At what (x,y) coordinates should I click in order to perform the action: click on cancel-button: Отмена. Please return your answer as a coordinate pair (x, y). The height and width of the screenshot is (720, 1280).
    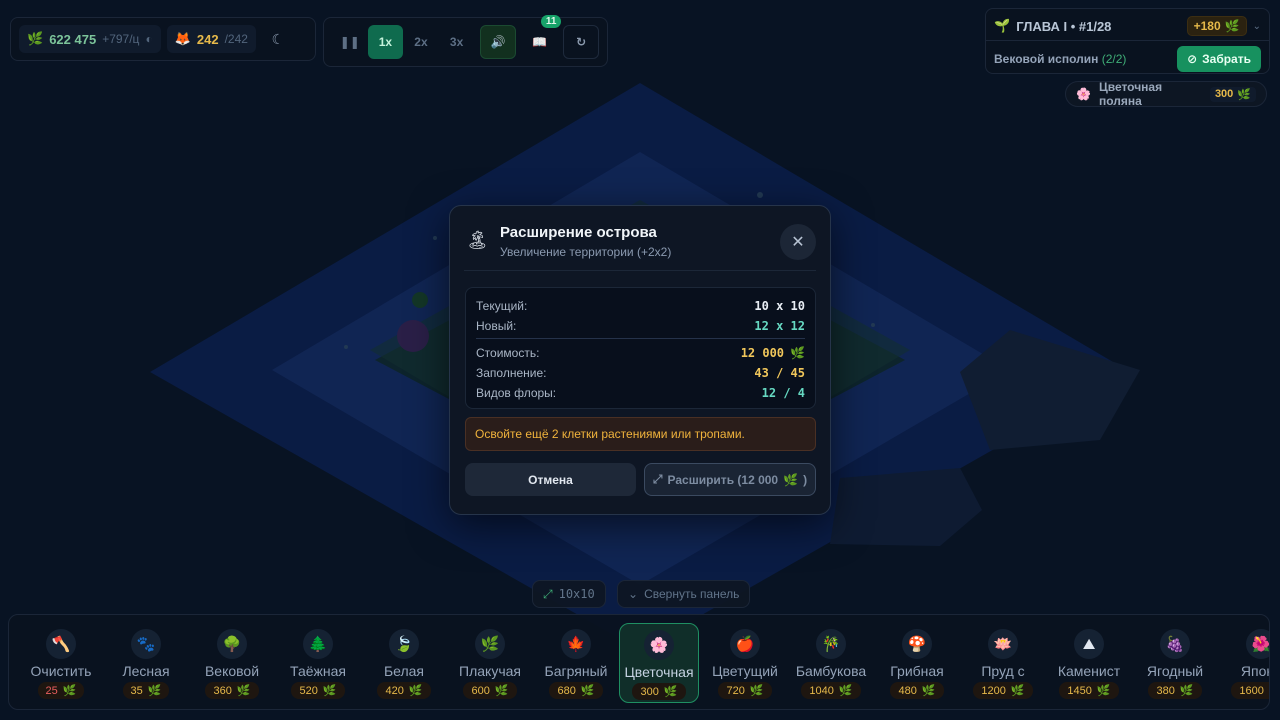
    Looking at the image, I should click on (550, 479).